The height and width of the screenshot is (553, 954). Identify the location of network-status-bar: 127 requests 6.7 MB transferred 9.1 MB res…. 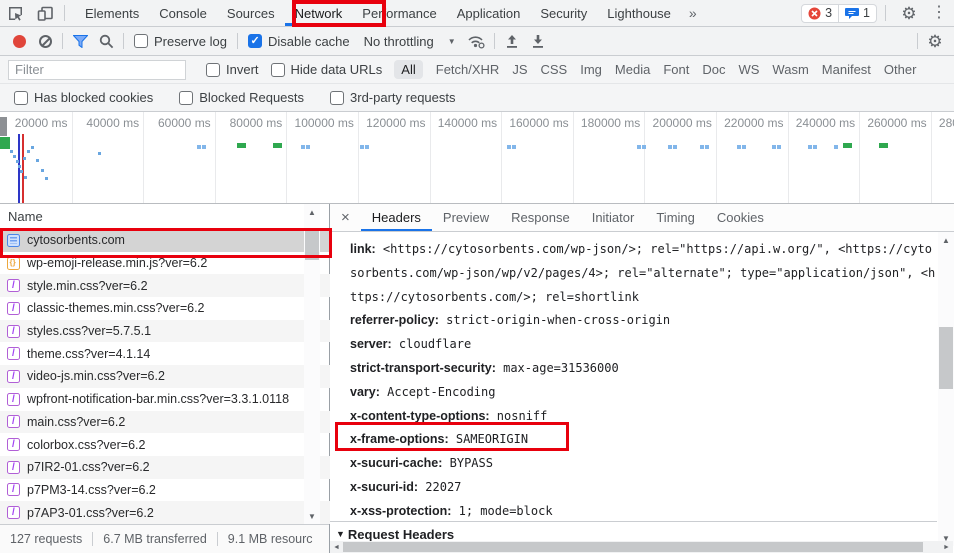
(164, 538).